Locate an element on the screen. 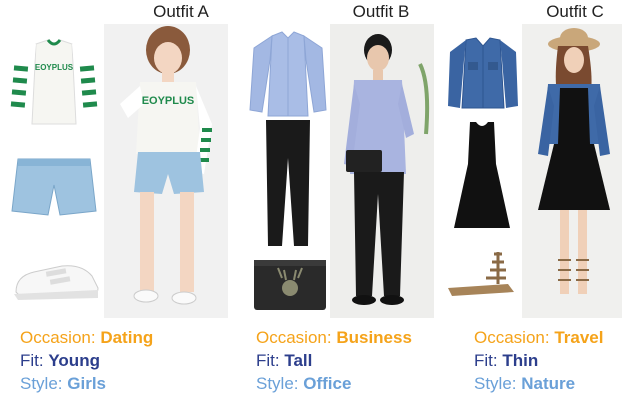  outfit-a-info: Occasion: Dating Fit: Young Style: Girls is located at coordinates (86, 360).